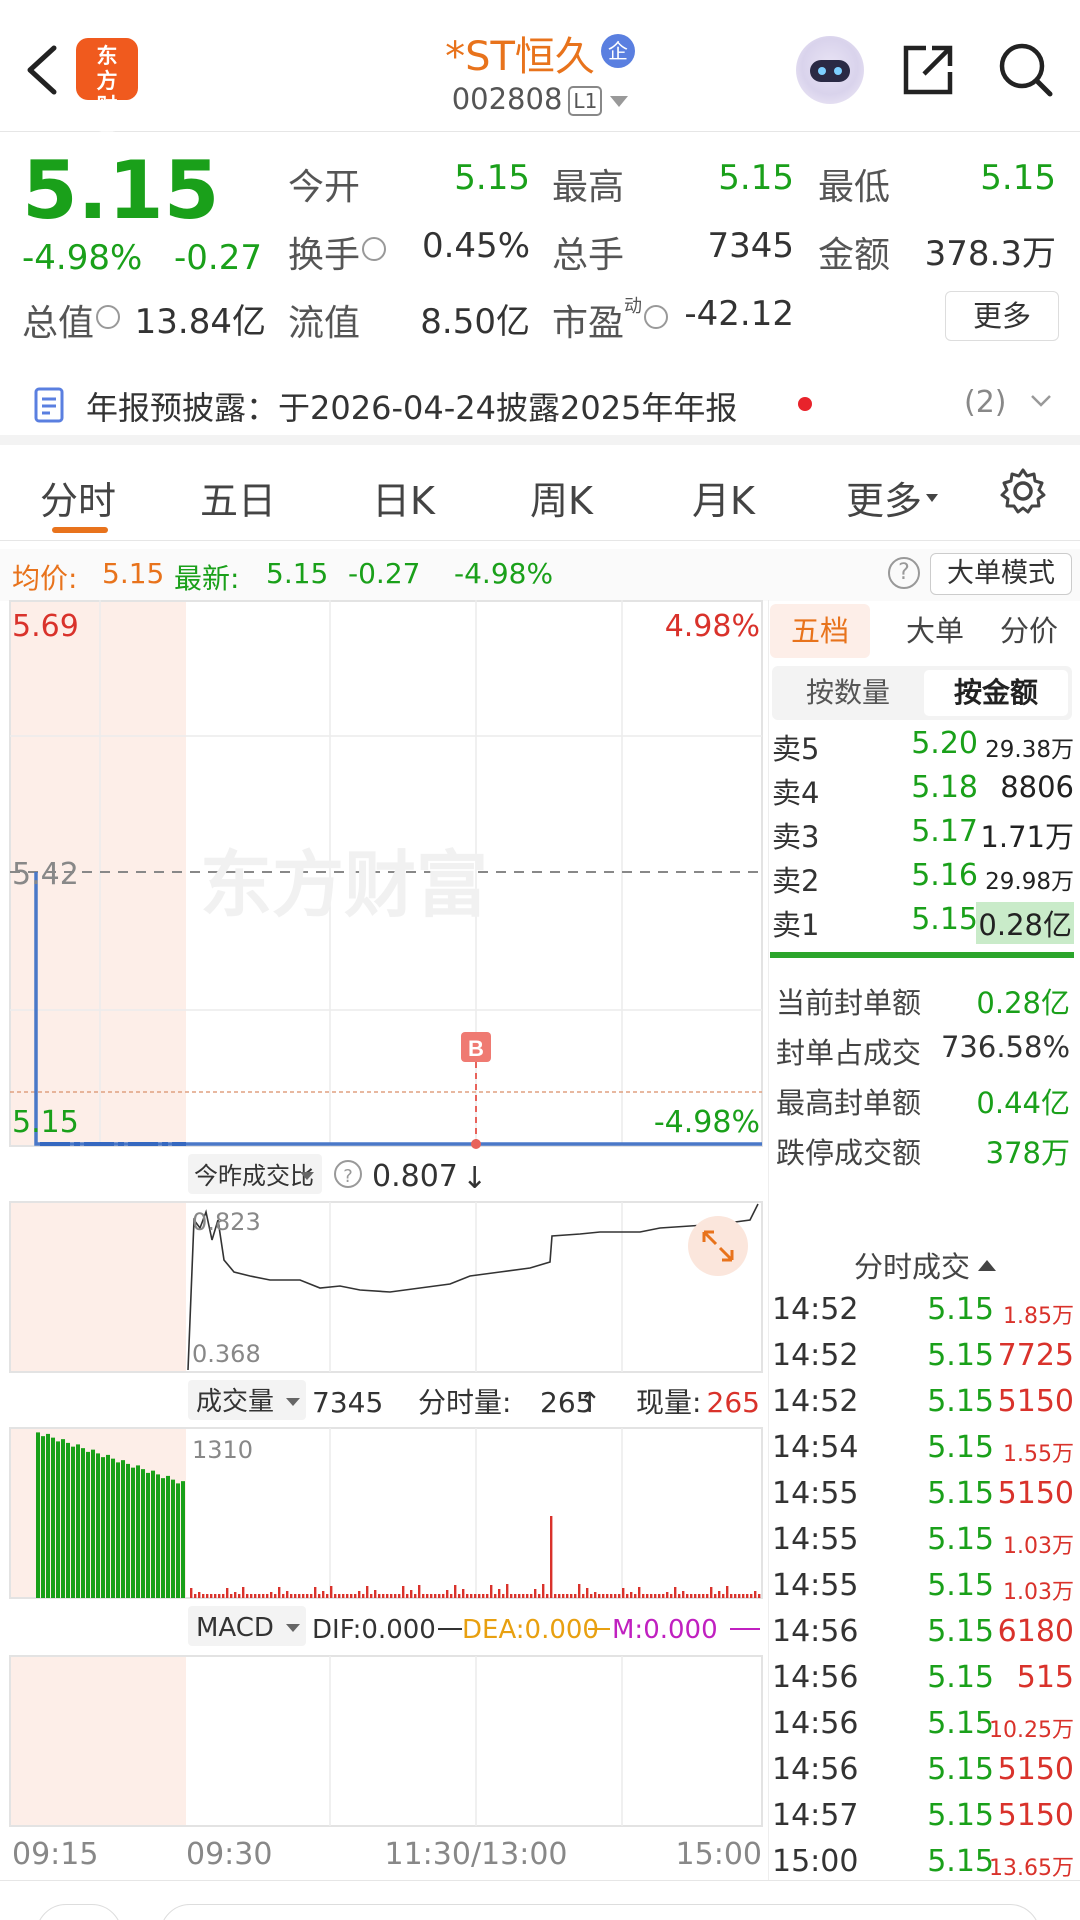  I want to click on stock-title: *ST恒久, so click(520, 57).